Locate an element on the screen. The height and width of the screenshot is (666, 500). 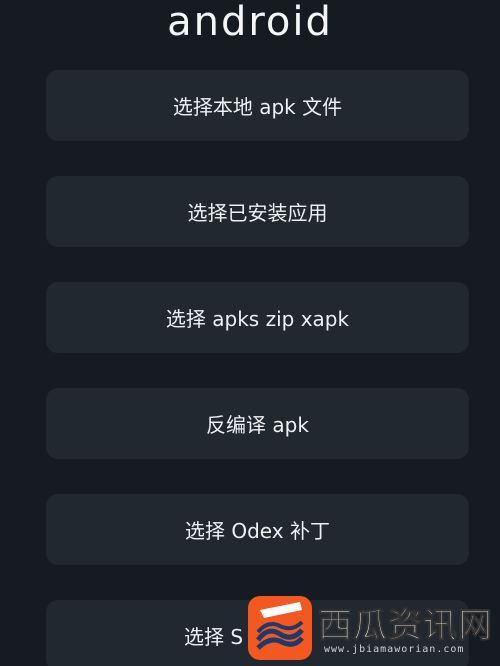
select-s-label: 选择 S is located at coordinates (214, 637).